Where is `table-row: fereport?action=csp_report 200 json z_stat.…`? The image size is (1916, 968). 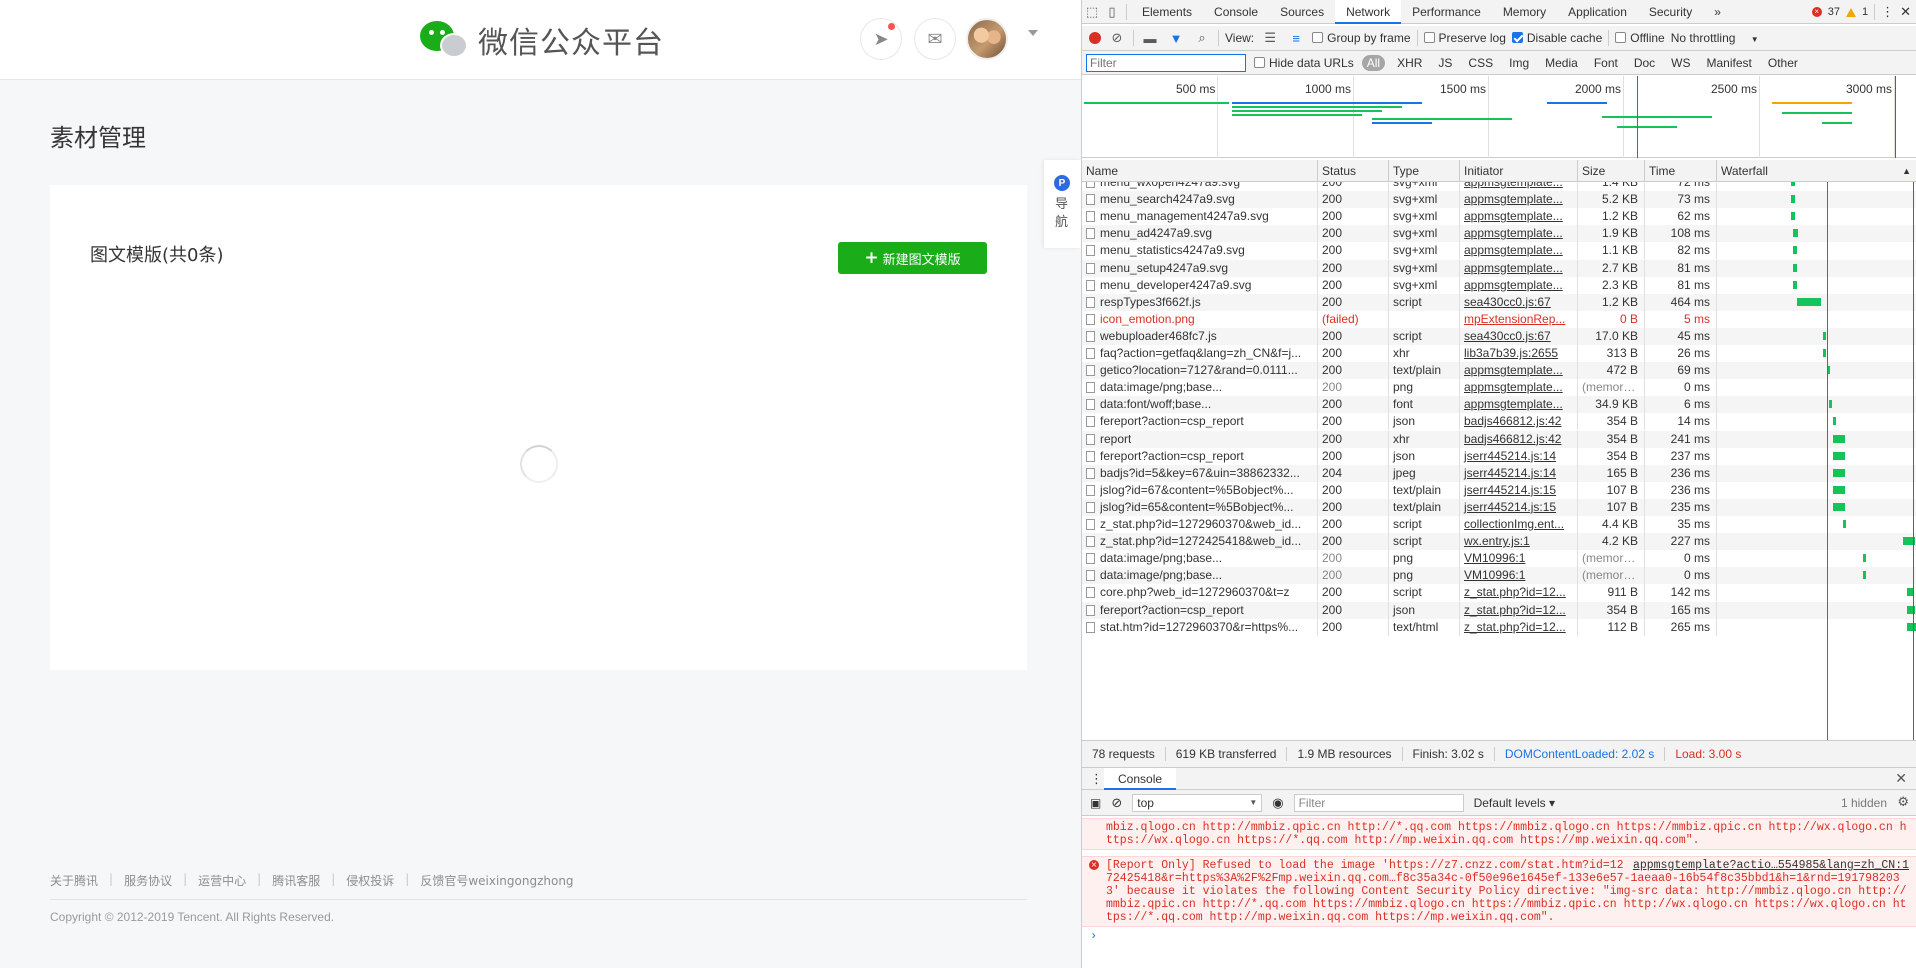
table-row: fereport?action=csp_report 200 json z_stat.… is located at coordinates (1499, 610).